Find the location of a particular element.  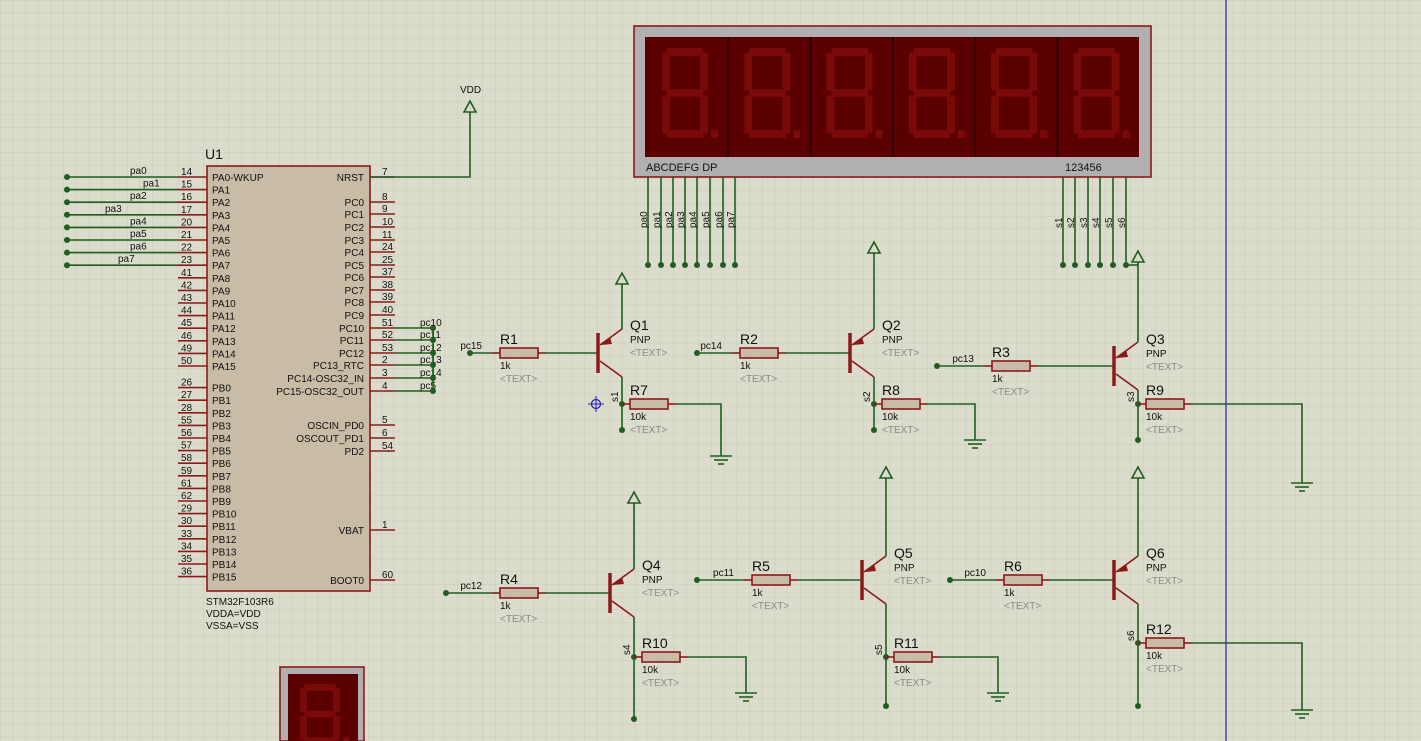

mcu-pin-number: 43 is located at coordinates (187, 298).